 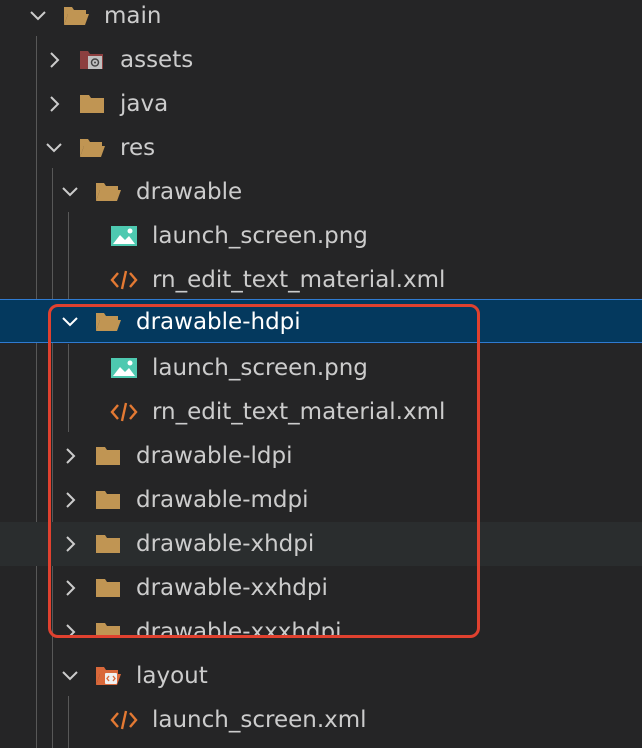 I want to click on tree-item-label: drawable-xhdpi, so click(x=225, y=544).